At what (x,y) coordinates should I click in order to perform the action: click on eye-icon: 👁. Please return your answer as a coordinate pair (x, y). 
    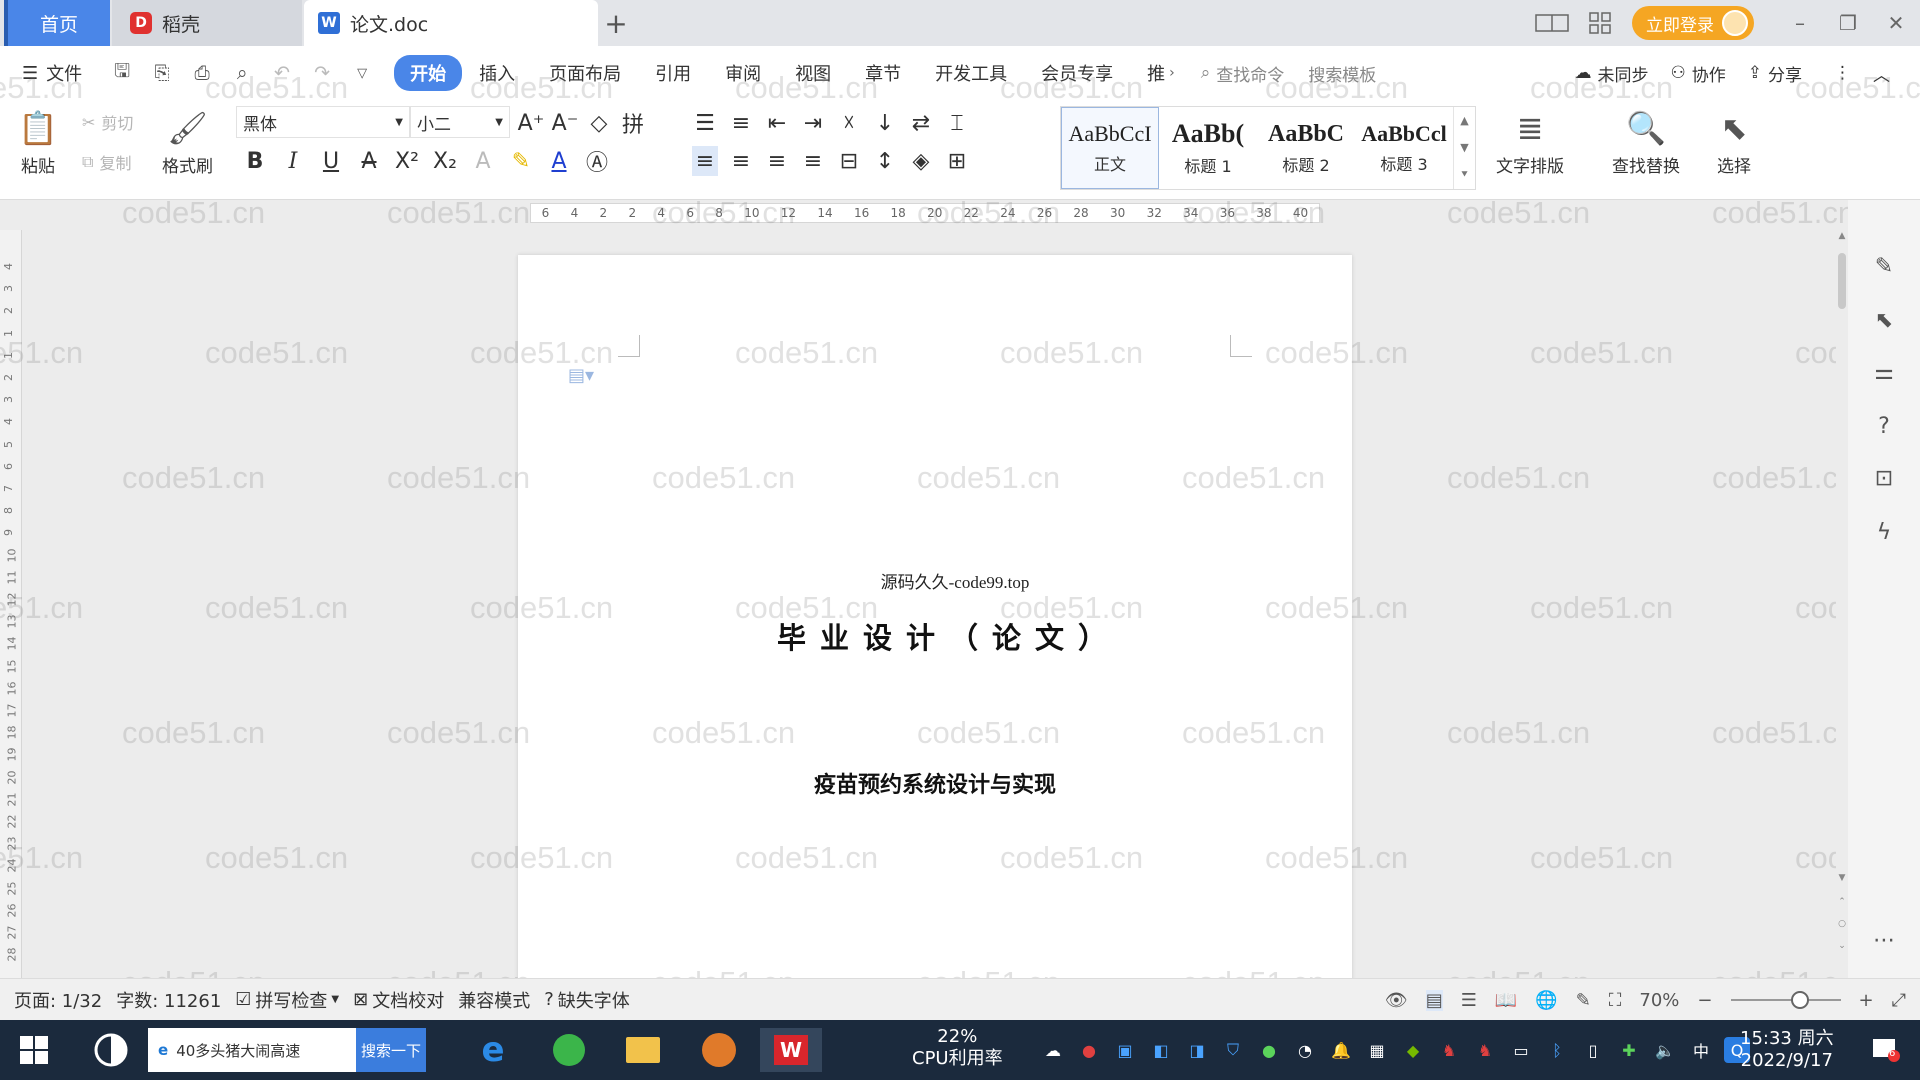
    Looking at the image, I should click on (1396, 1000).